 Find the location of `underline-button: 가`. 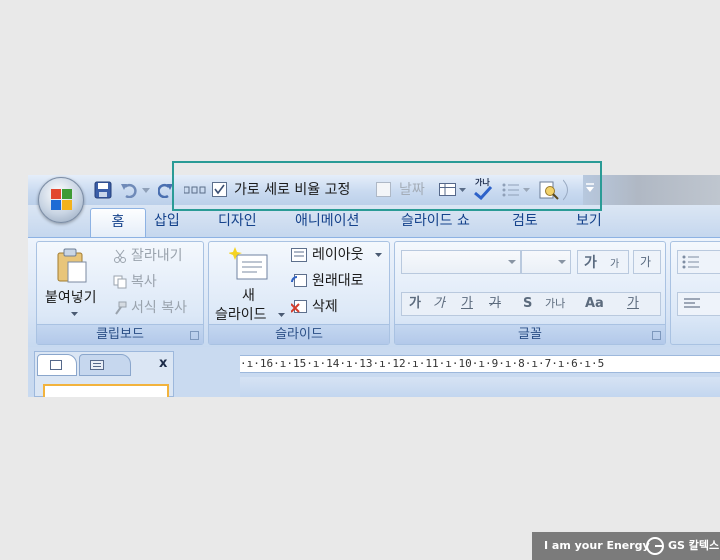

underline-button: 가 is located at coordinates (467, 304).